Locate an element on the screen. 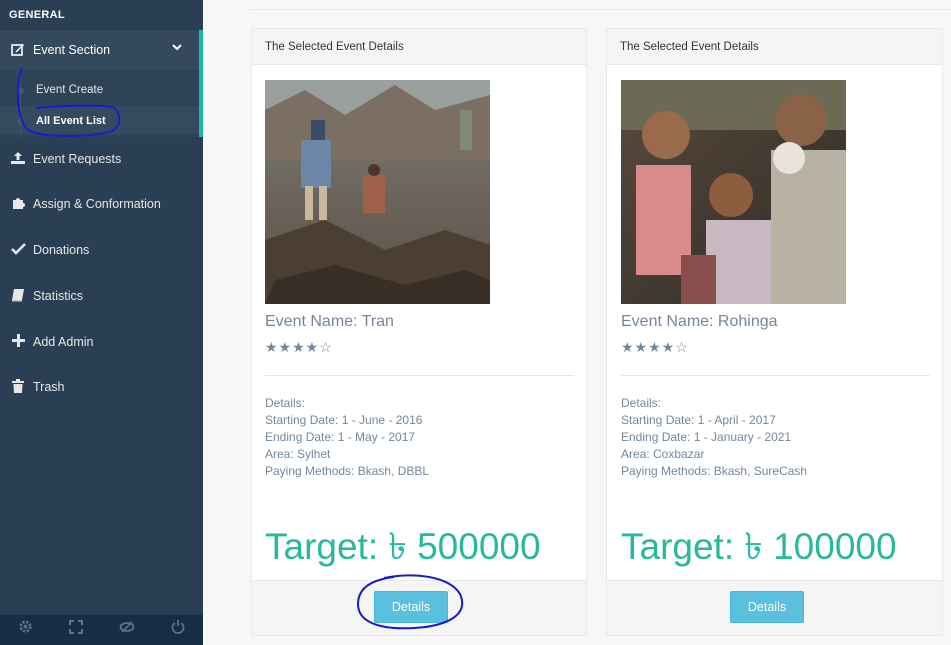 The height and width of the screenshot is (645, 951). target-amount: Target: ৳ 500000 is located at coordinates (403, 546).